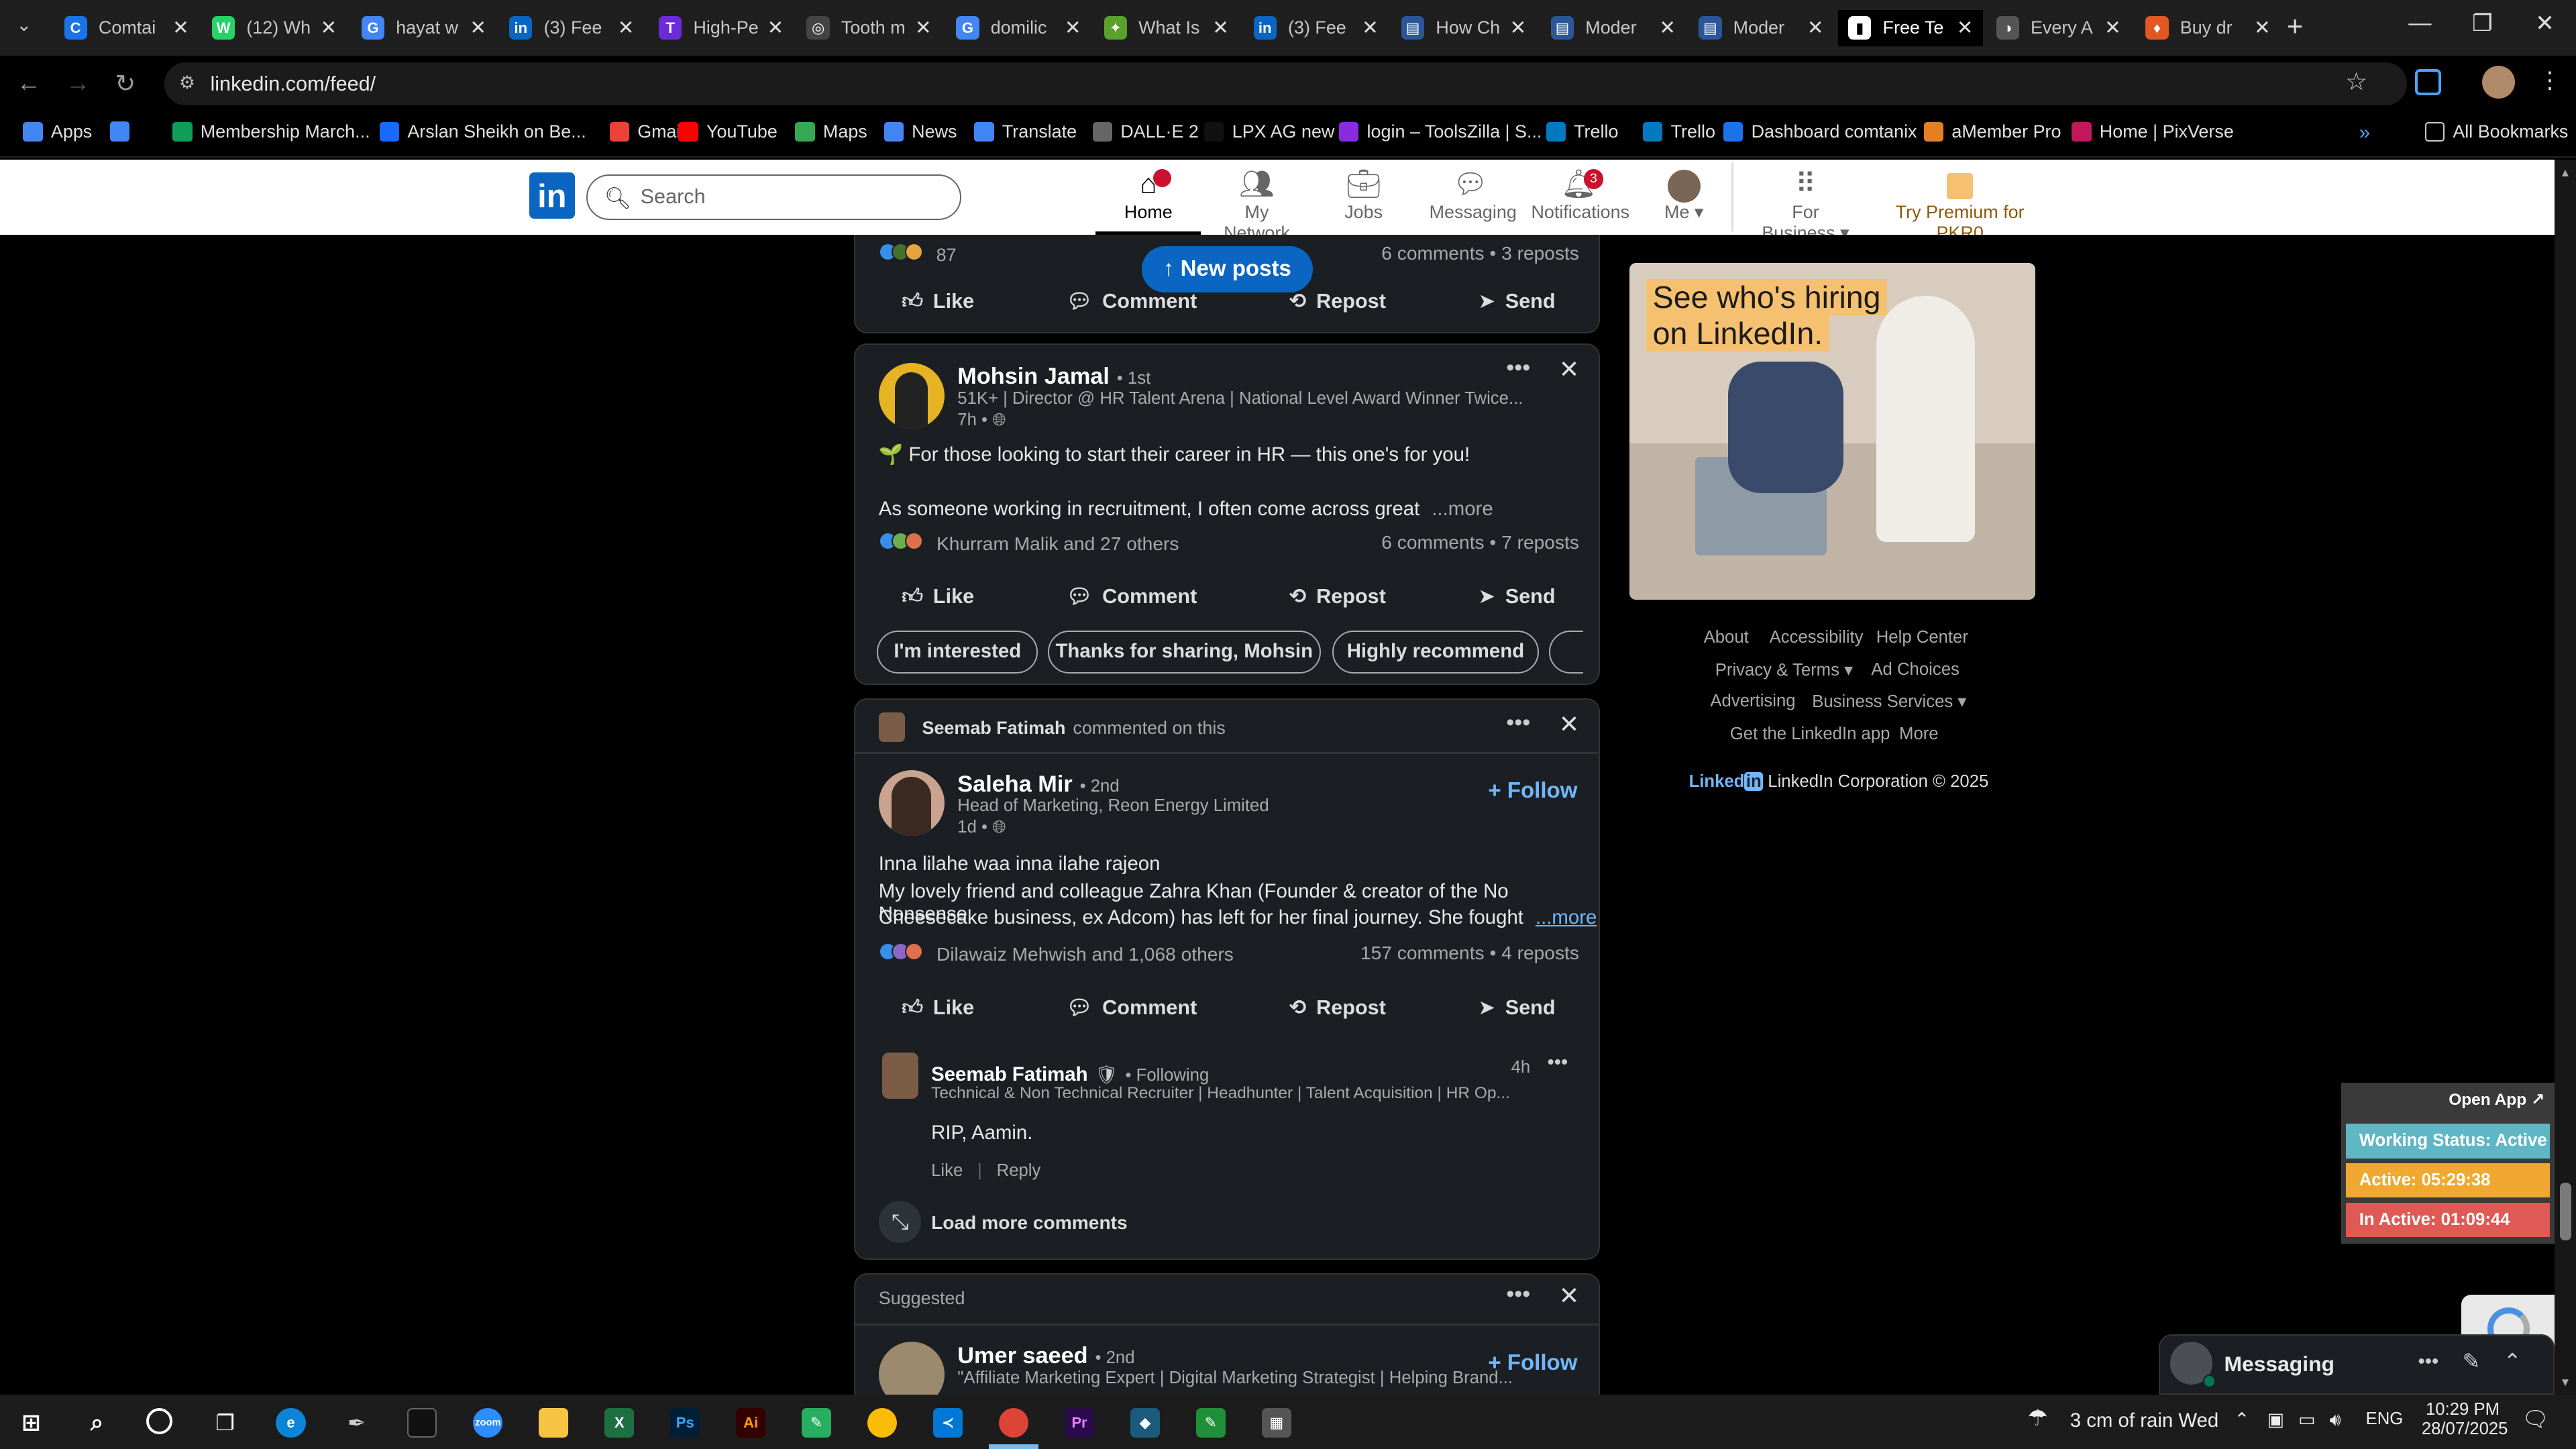  What do you see at coordinates (1532, 791) in the screenshot?
I see `follow-button: + Follow` at bounding box center [1532, 791].